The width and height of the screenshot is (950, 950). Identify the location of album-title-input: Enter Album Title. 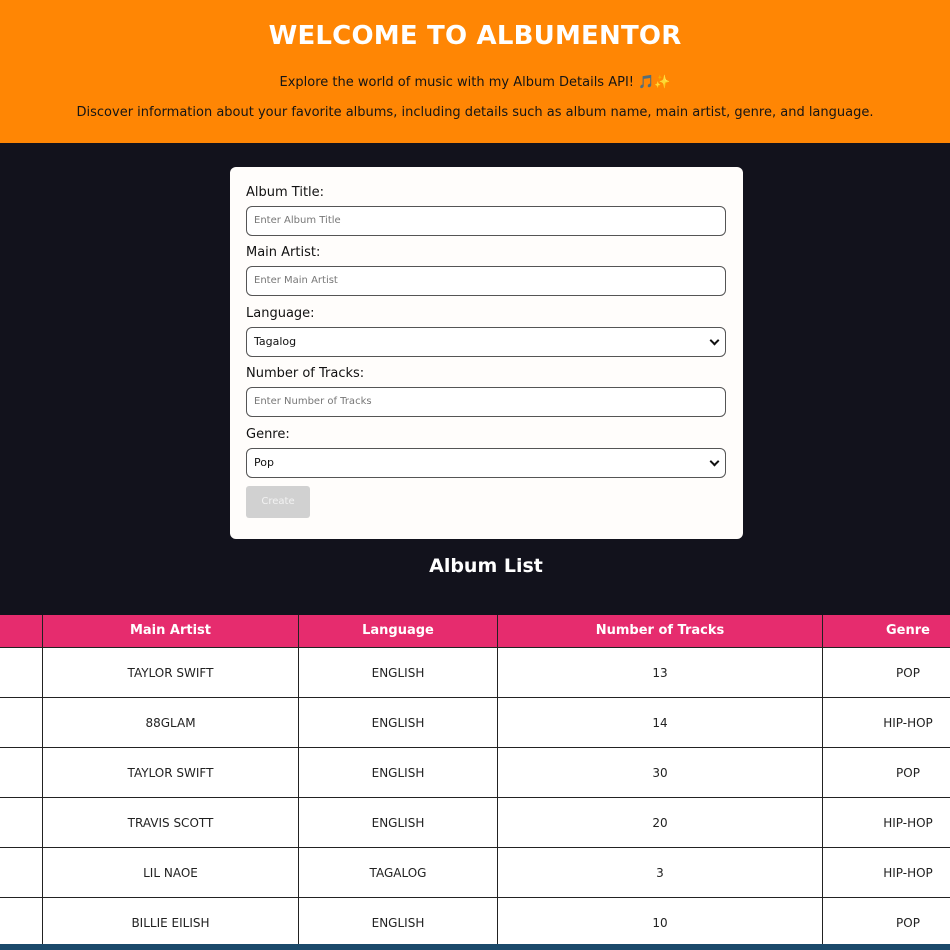
(486, 221).